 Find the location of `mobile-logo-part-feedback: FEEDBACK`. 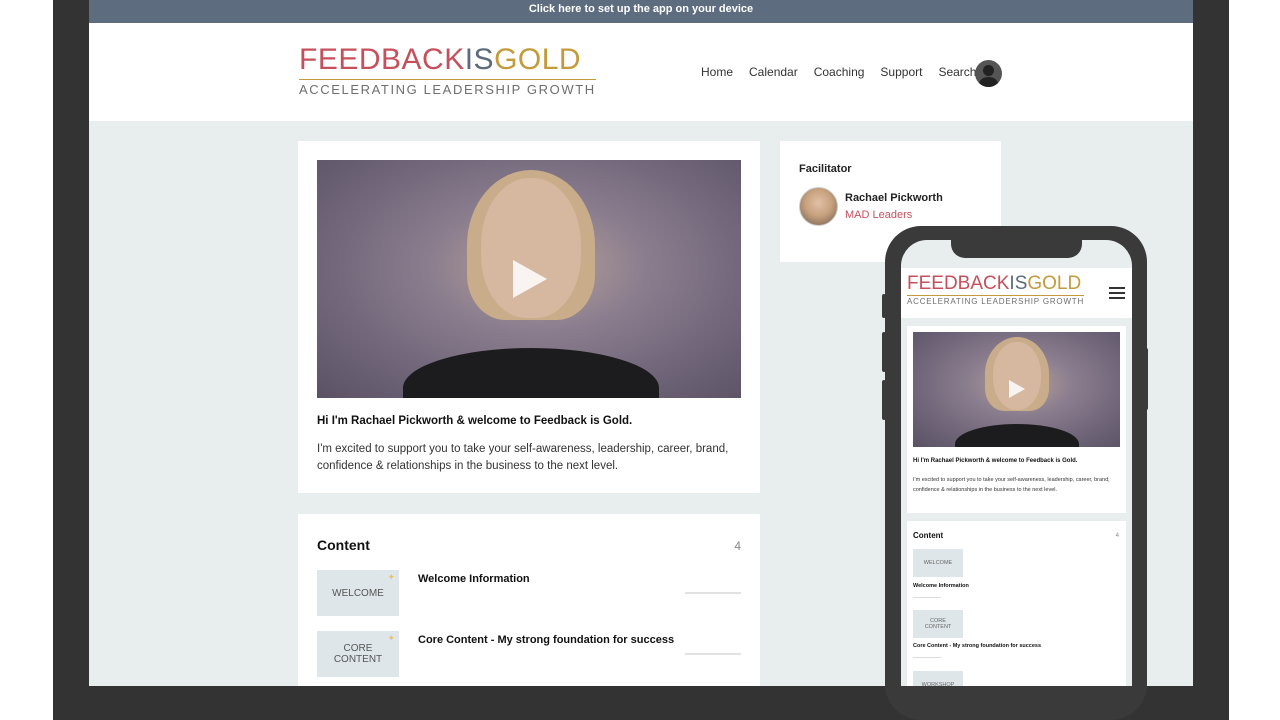

mobile-logo-part-feedback: FEEDBACK is located at coordinates (958, 283).